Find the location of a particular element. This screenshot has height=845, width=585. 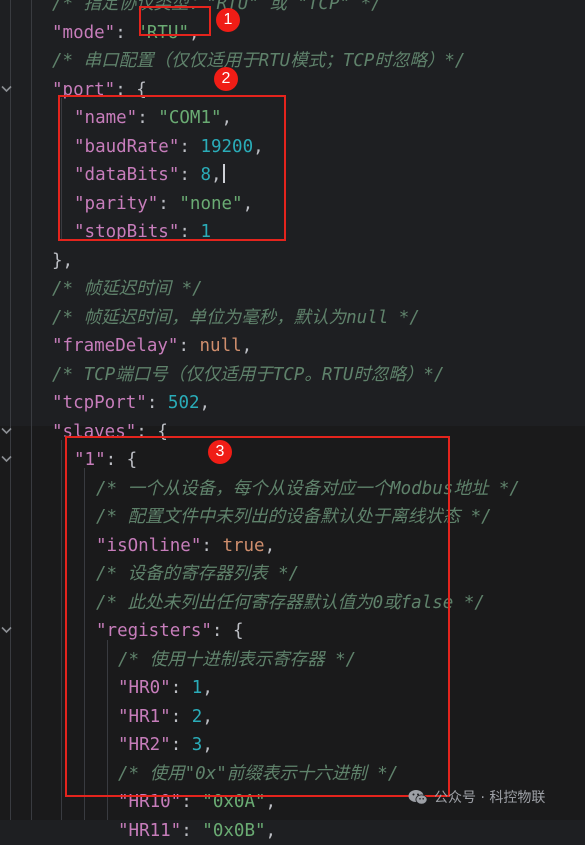

wechat-icon is located at coordinates (418, 797).